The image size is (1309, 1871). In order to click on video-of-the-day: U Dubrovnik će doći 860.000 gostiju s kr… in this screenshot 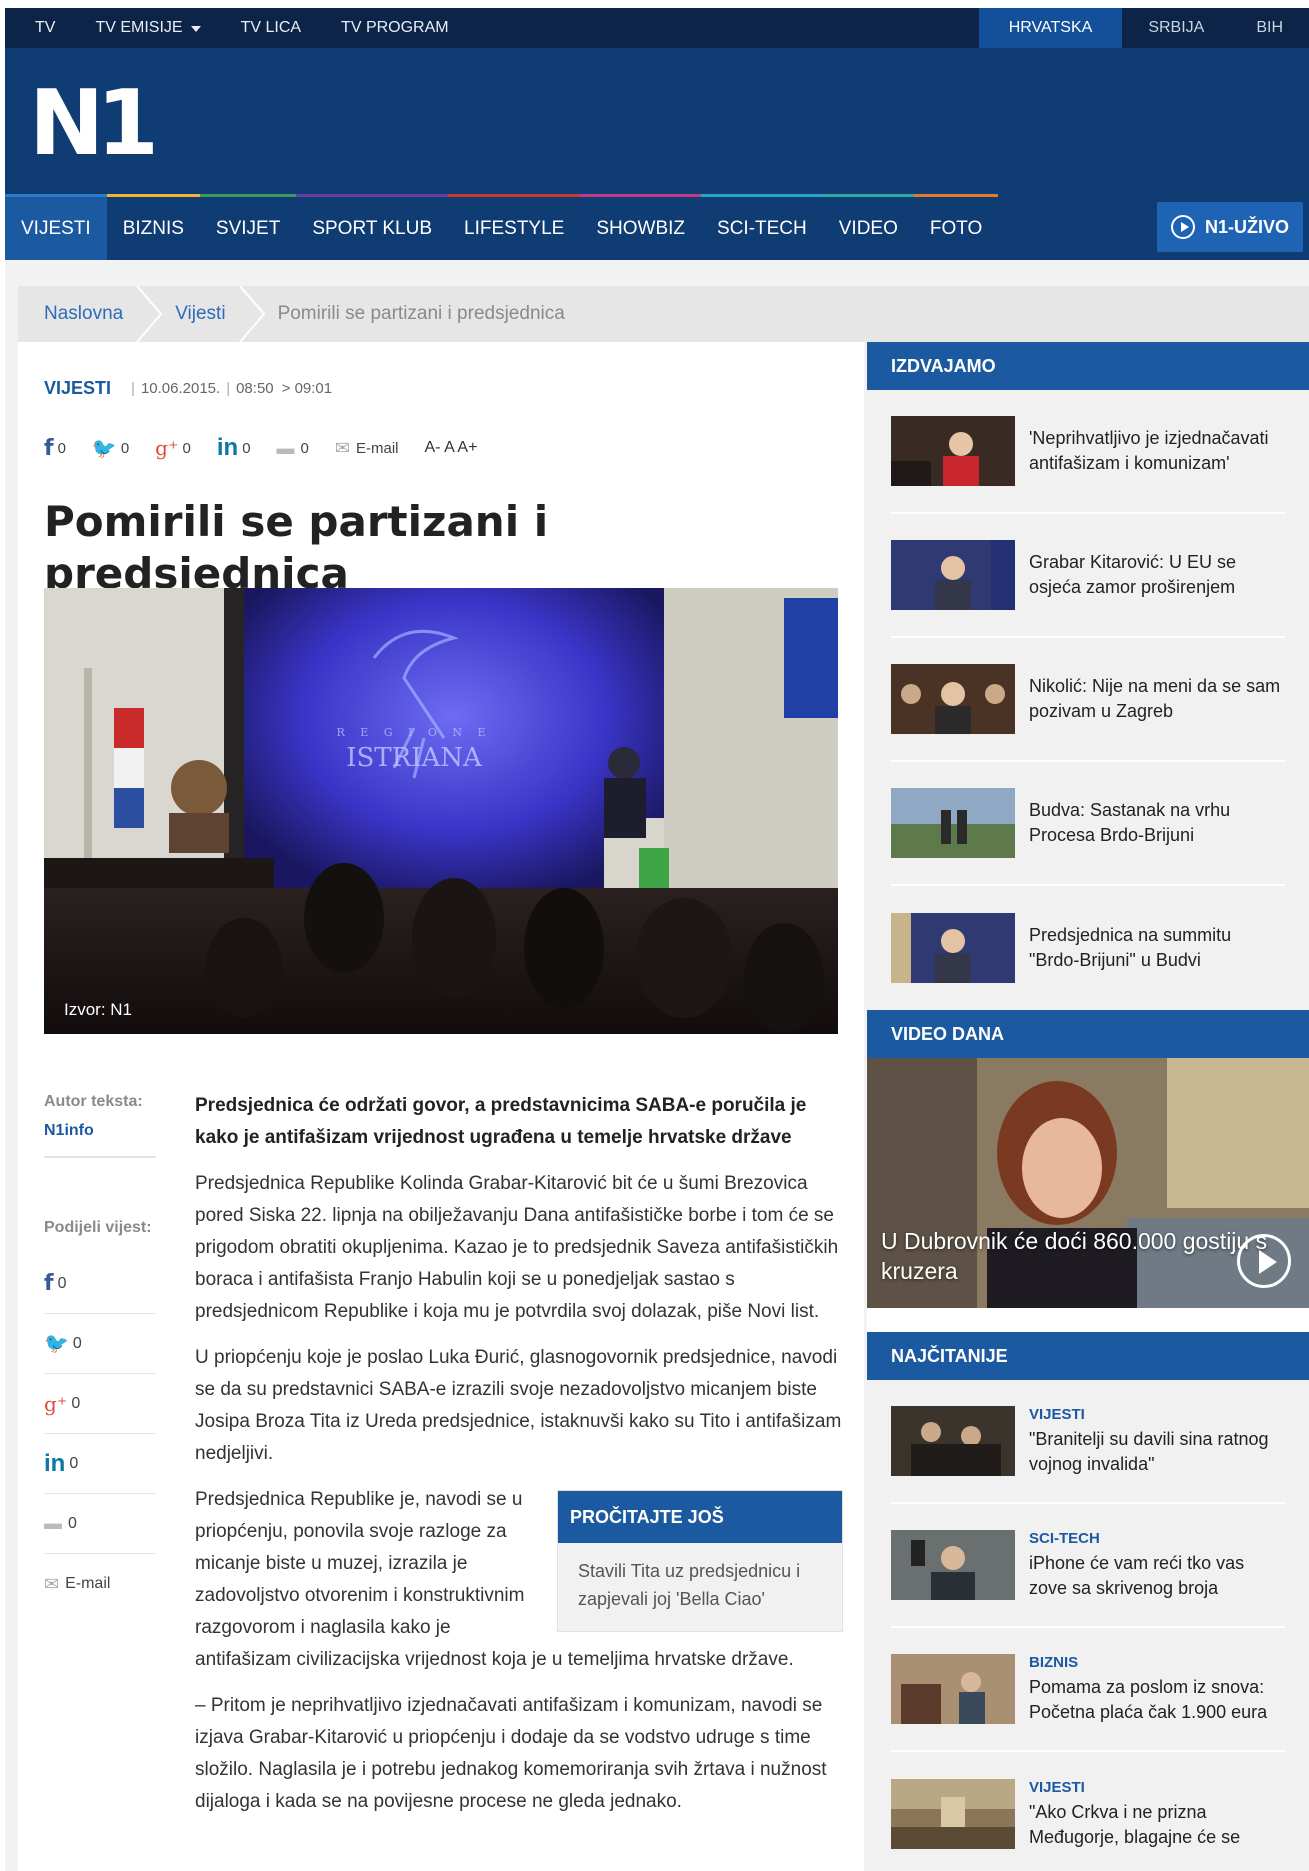, I will do `click(1088, 1183)`.